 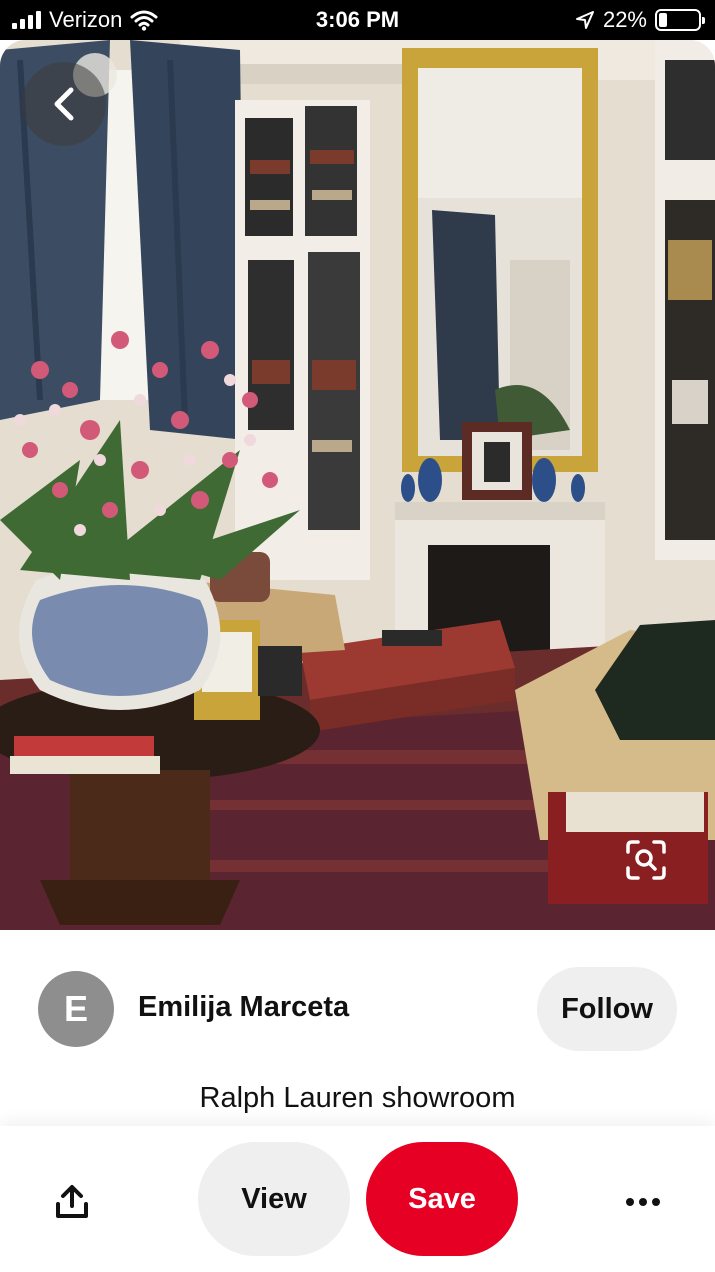 I want to click on back-arrow-icon, so click(x=64, y=104).